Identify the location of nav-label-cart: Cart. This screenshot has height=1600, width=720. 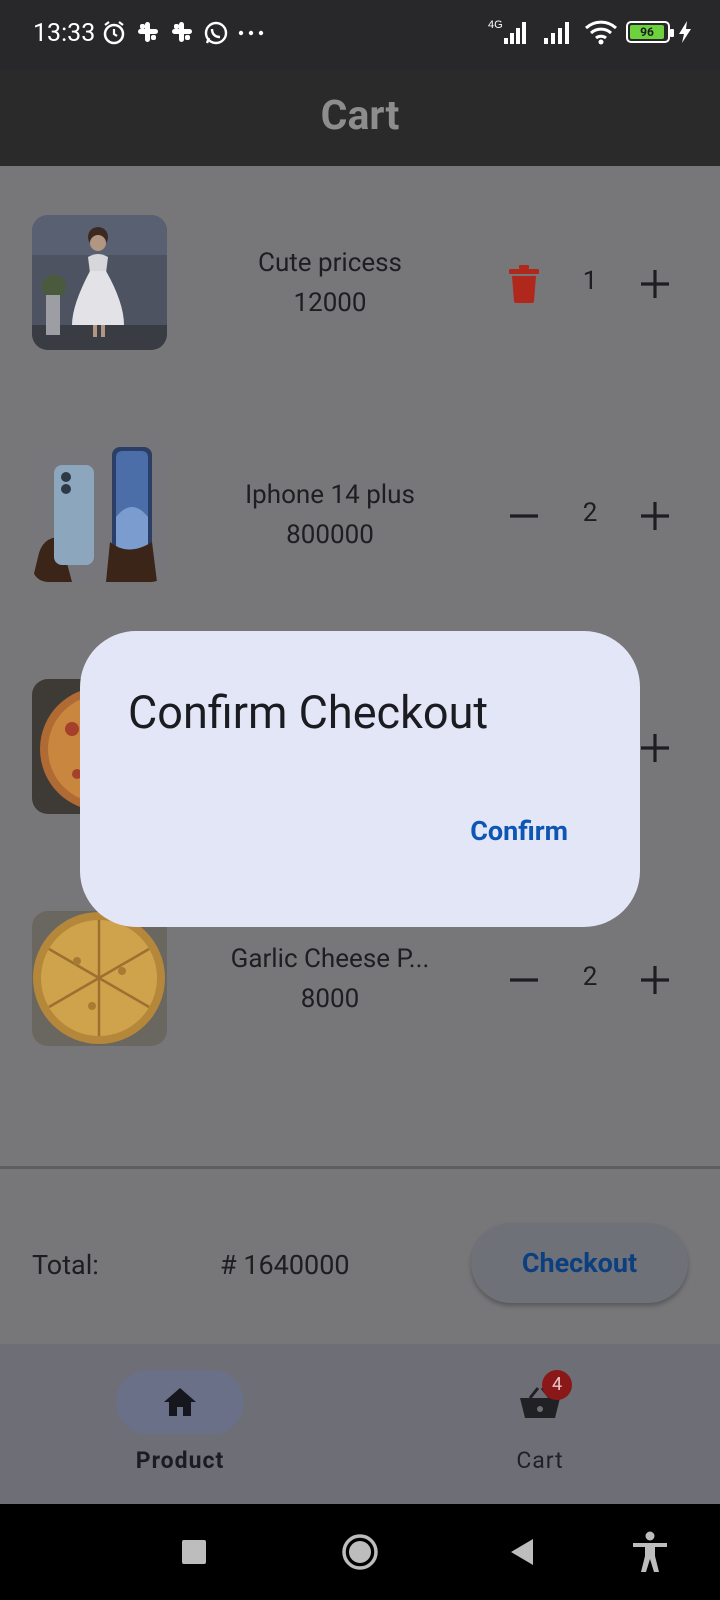
(540, 1460).